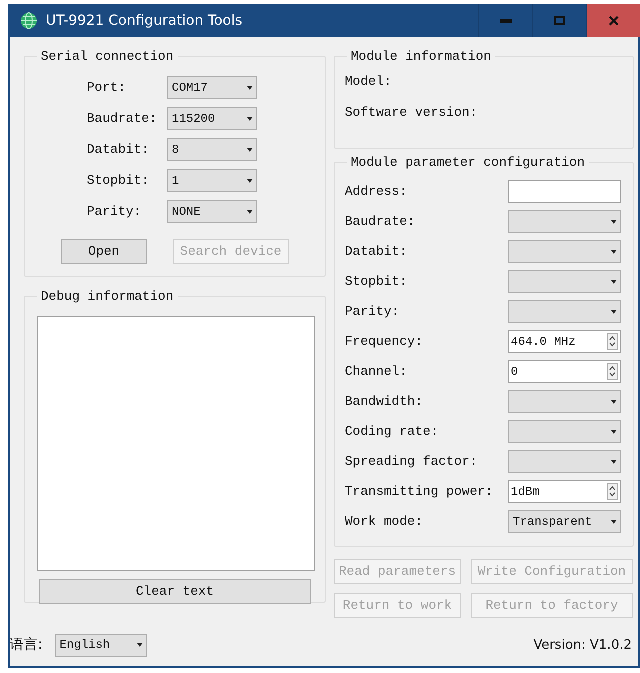 Image resolution: width=640 pixels, height=673 pixels. What do you see at coordinates (384, 401) in the screenshot?
I see `field-label: Bandwidth:` at bounding box center [384, 401].